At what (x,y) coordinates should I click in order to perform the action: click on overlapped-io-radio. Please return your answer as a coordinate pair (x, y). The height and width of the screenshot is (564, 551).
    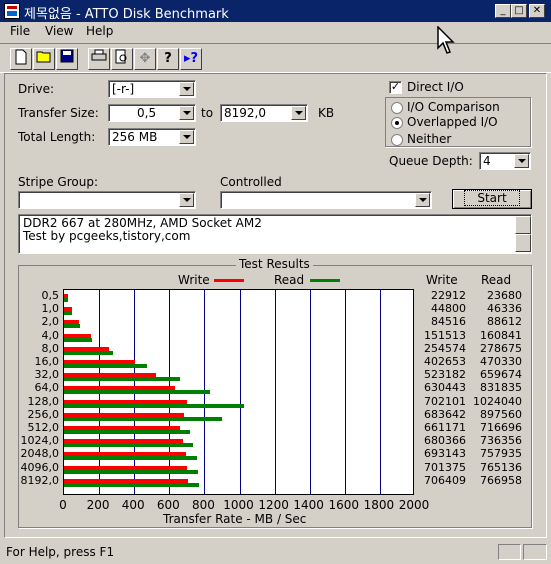
    Looking at the image, I should click on (397, 123).